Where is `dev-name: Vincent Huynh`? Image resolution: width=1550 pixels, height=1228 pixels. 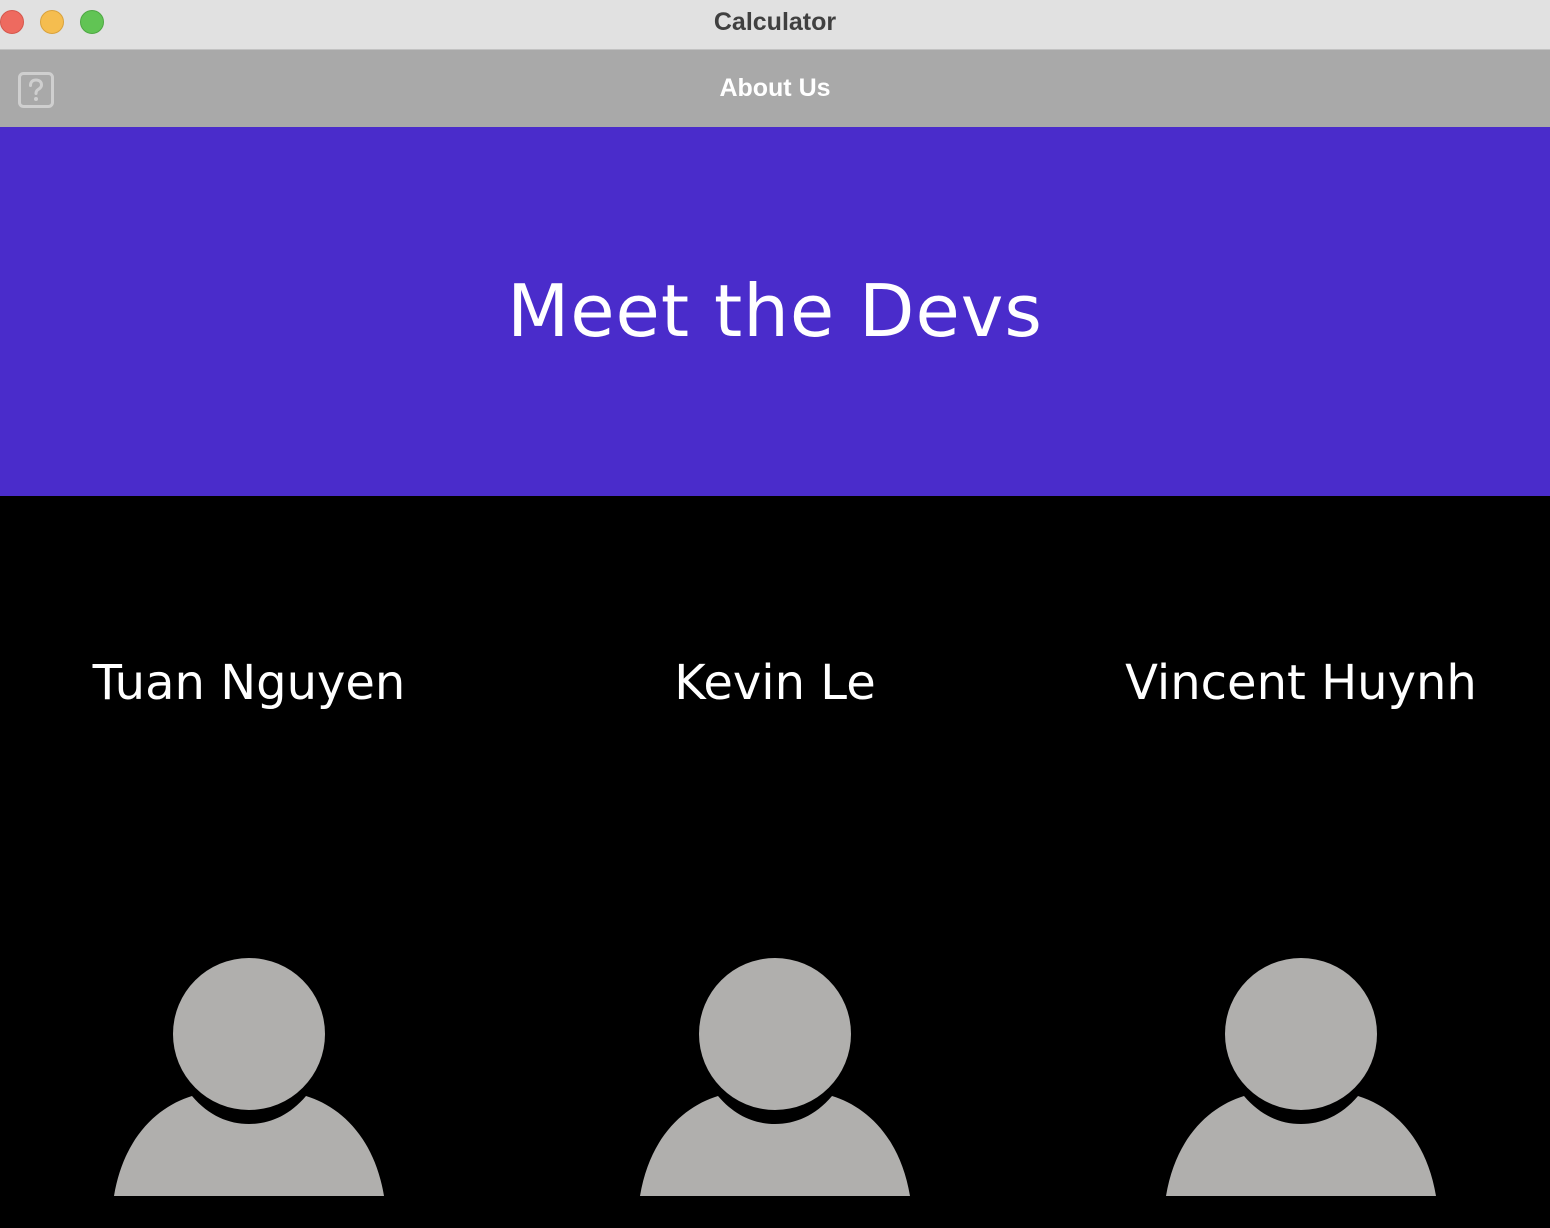 dev-name: Vincent Huynh is located at coordinates (1301, 683).